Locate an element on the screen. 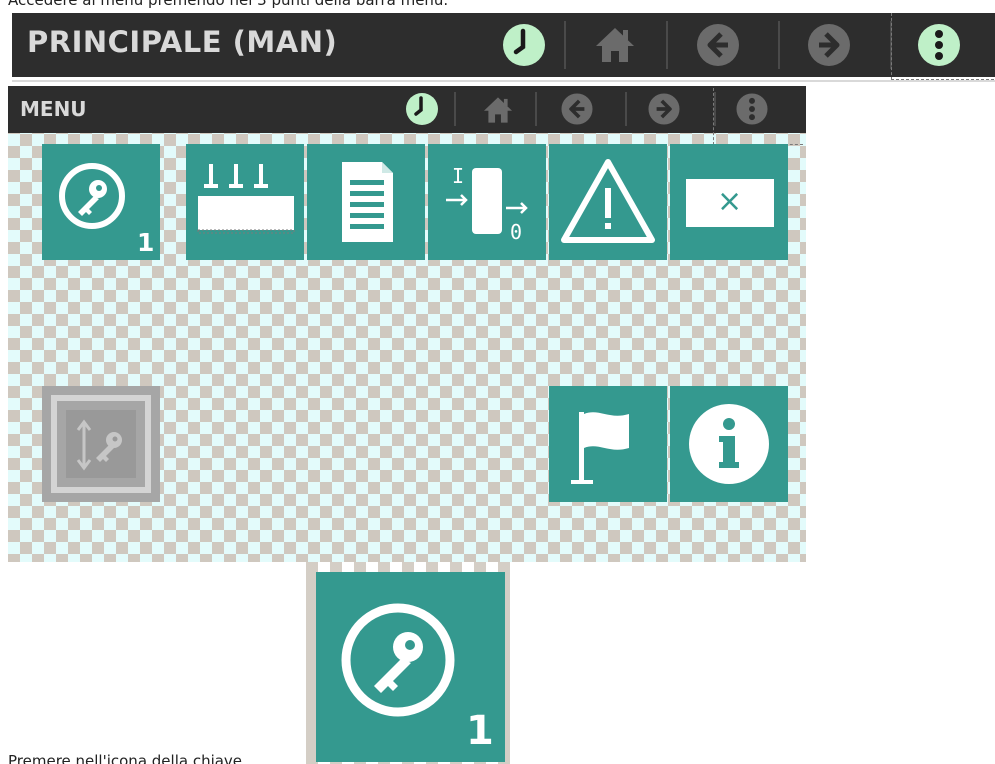 The width and height of the screenshot is (995, 764). close-glyph: × is located at coordinates (730, 201).